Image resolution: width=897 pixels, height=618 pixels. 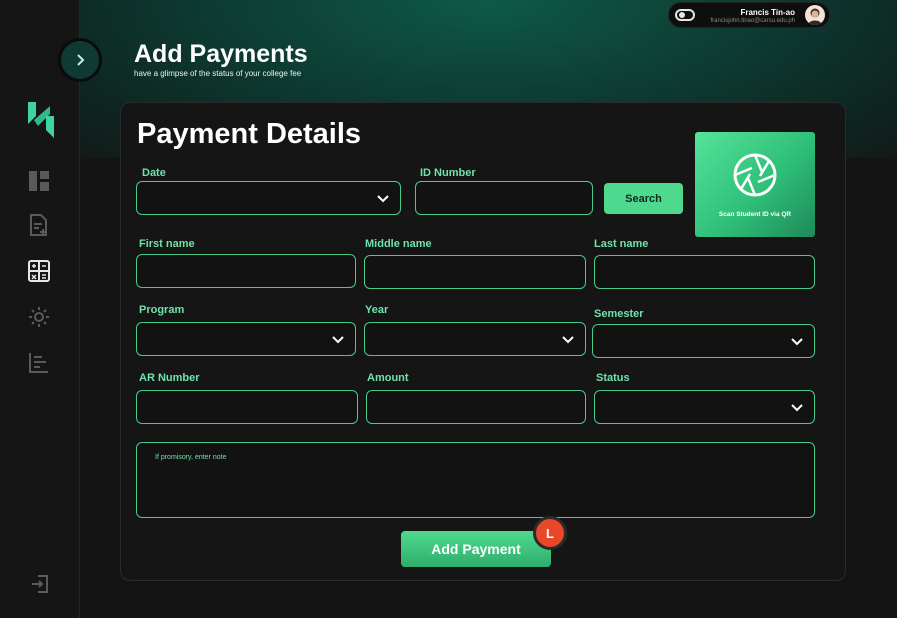 What do you see at coordinates (643, 198) in the screenshot?
I see `search-button: Search` at bounding box center [643, 198].